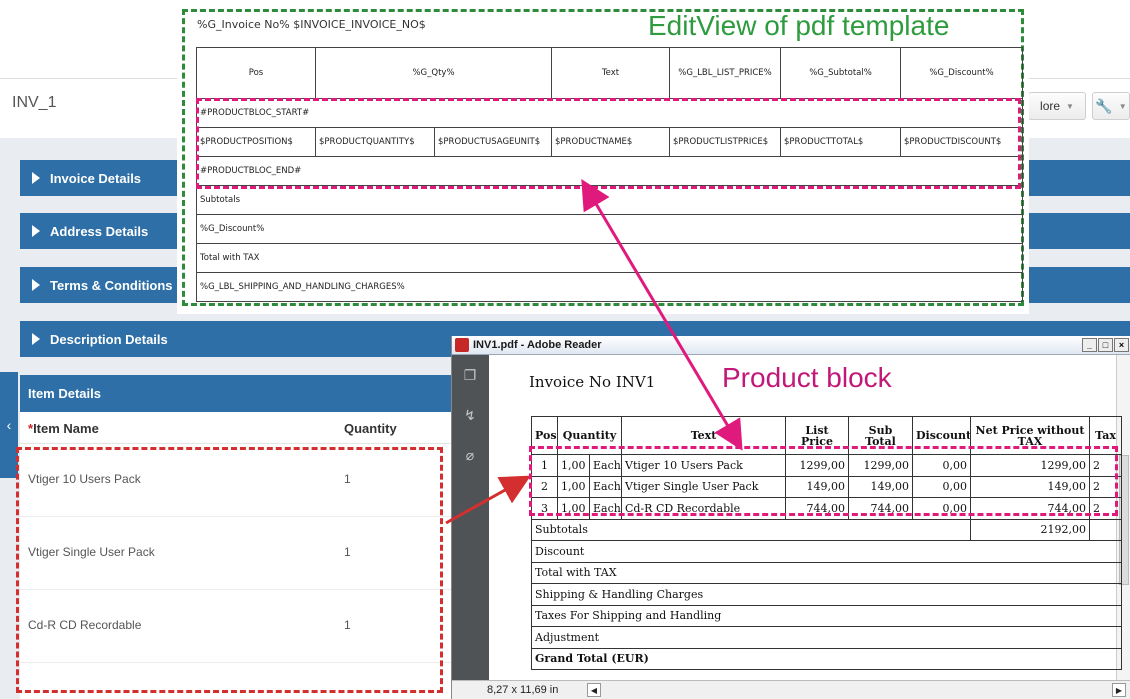 Image resolution: width=1130 pixels, height=699 pixels. Describe the element at coordinates (608, 143) in the screenshot. I see `template-product-block-highlight` at that location.